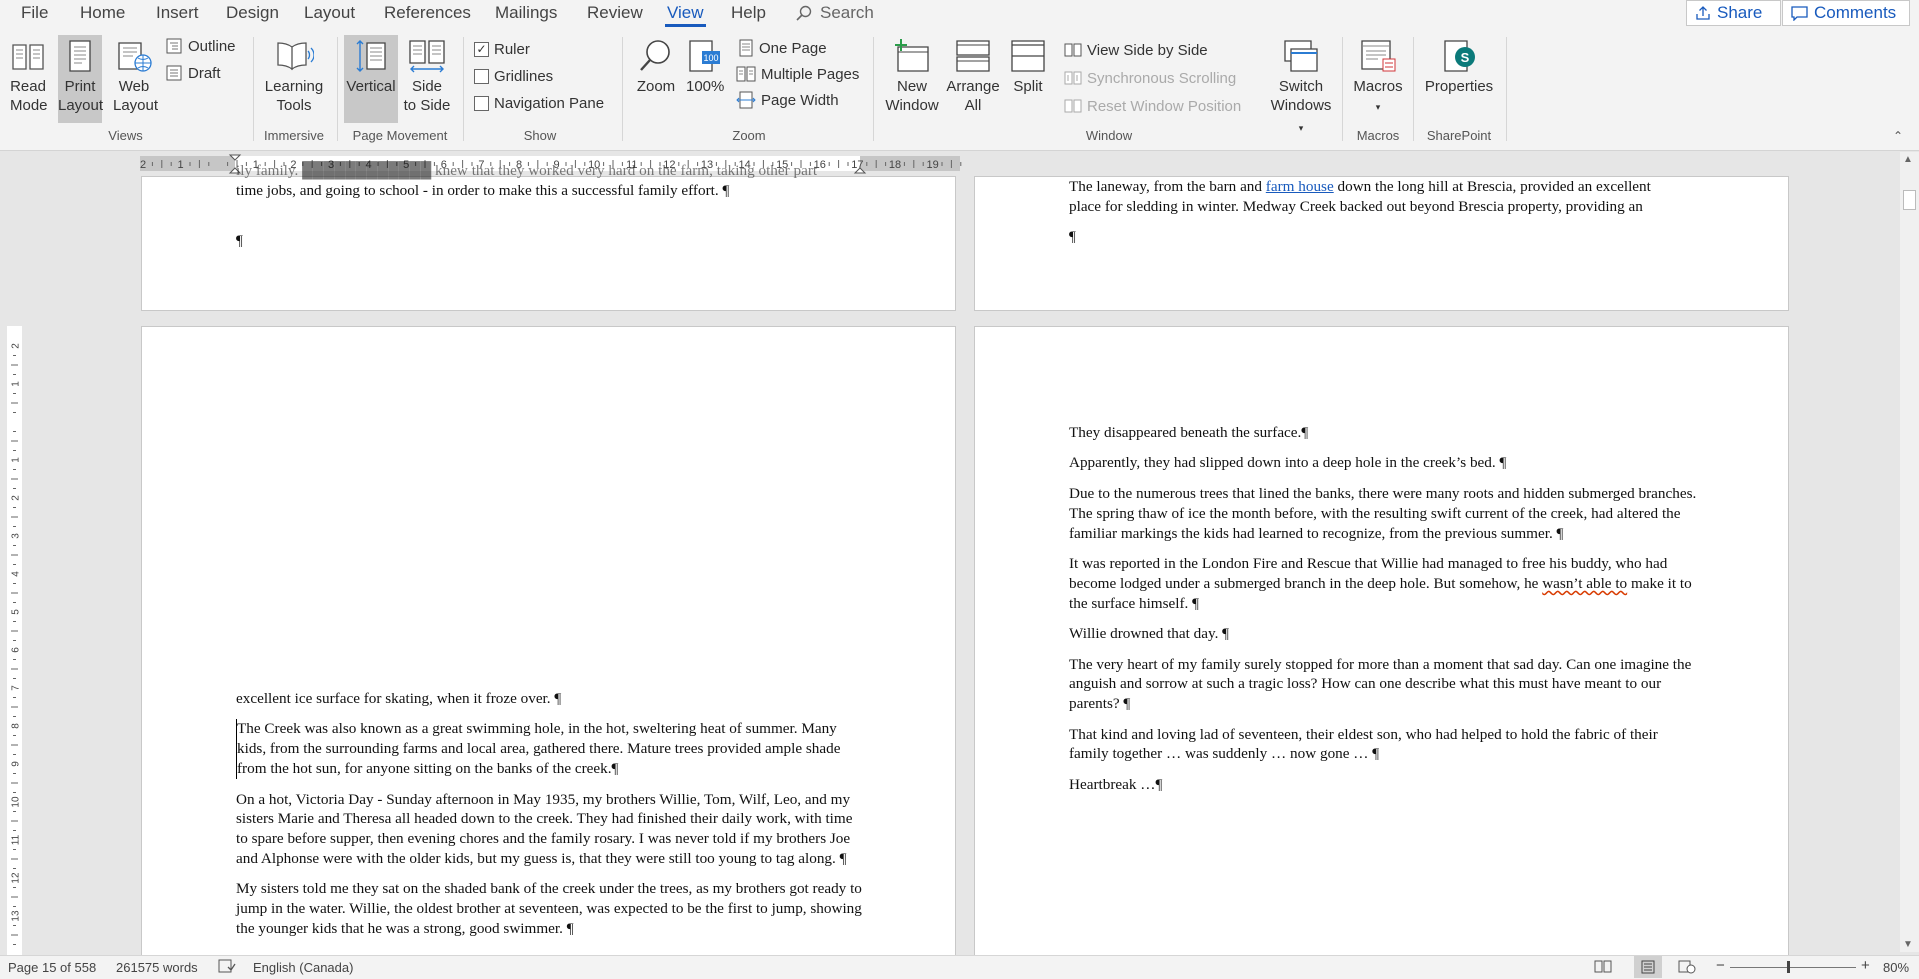  What do you see at coordinates (80, 79) in the screenshot?
I see `print-layout-button: Print Layout` at bounding box center [80, 79].